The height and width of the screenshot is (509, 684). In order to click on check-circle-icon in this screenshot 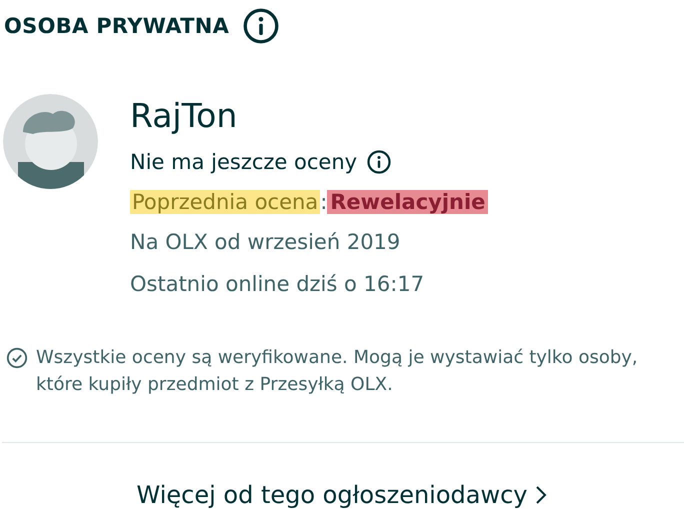, I will do `click(17, 358)`.